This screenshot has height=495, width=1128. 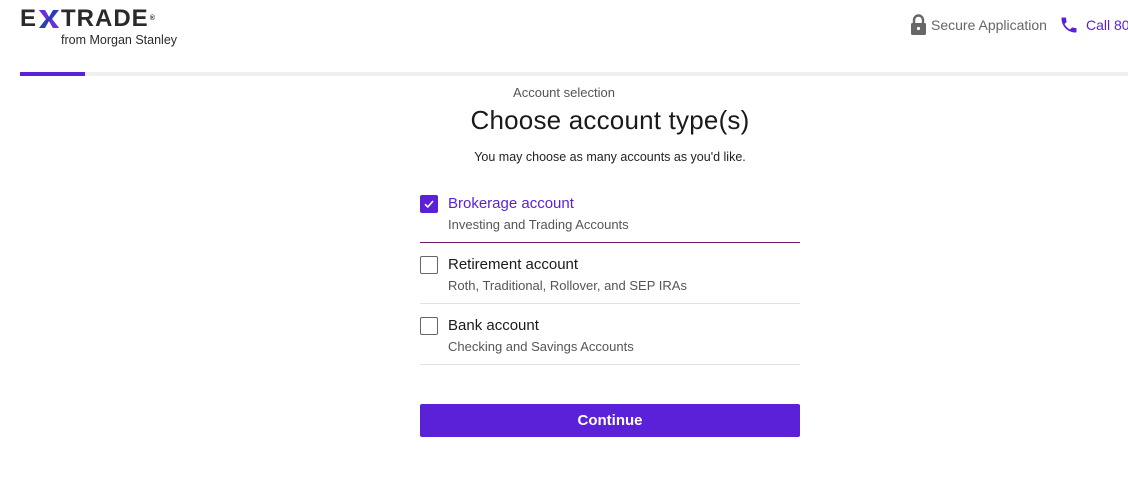 What do you see at coordinates (511, 203) in the screenshot?
I see `option-title: Brokerage account` at bounding box center [511, 203].